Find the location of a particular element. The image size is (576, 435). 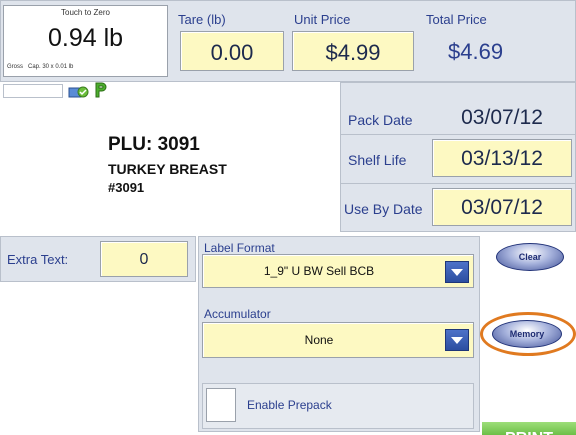

clear-button: Clear is located at coordinates (530, 257).